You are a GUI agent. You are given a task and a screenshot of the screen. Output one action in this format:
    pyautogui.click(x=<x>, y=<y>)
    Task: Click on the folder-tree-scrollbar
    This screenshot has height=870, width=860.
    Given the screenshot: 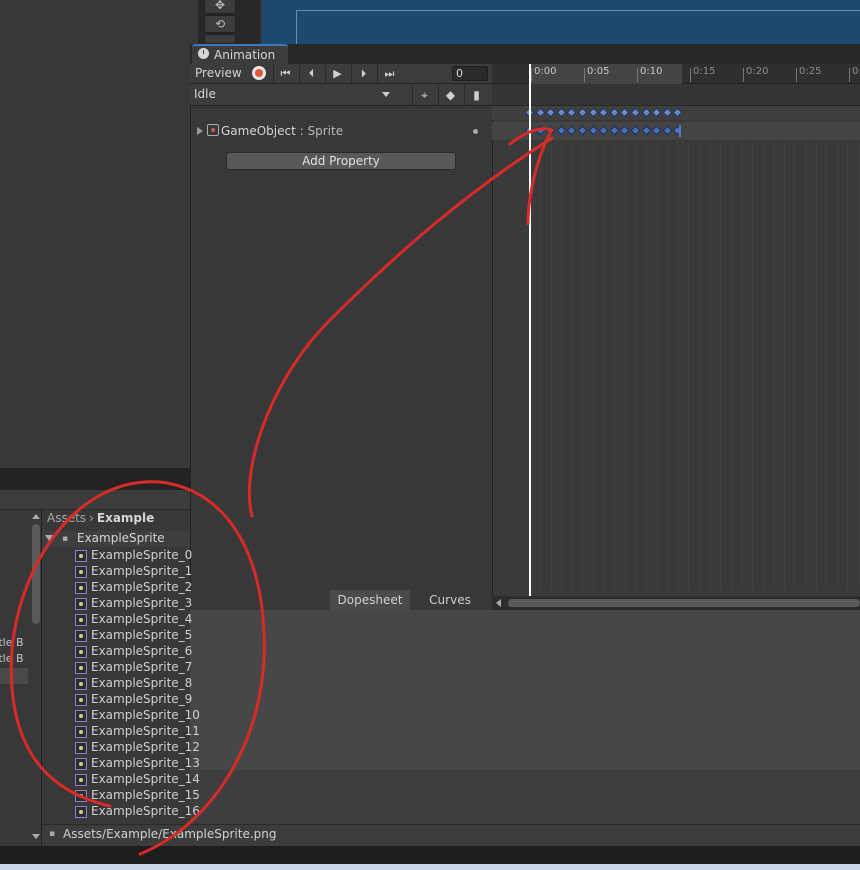 What is the action you would take?
    pyautogui.click(x=36, y=574)
    